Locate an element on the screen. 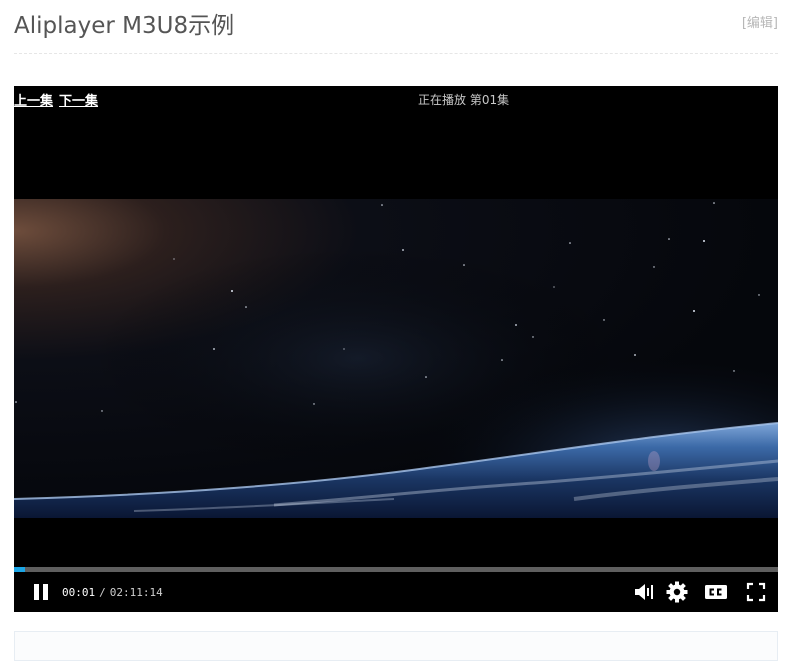  cc-icon is located at coordinates (716, 592).